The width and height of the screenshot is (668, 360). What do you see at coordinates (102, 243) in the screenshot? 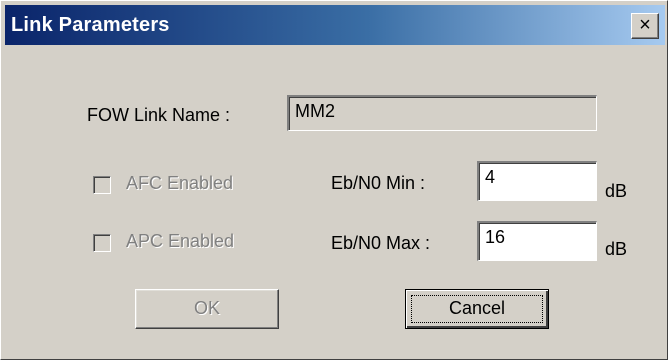
I see `apc-enabled-checkbox` at bounding box center [102, 243].